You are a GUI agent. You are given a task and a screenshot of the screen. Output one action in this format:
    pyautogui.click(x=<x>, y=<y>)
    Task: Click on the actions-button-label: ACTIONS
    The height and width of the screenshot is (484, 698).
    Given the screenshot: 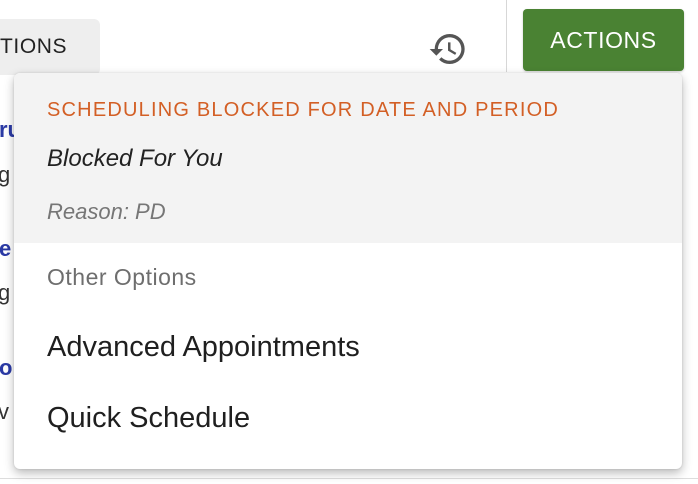 What is the action you would take?
    pyautogui.click(x=603, y=39)
    